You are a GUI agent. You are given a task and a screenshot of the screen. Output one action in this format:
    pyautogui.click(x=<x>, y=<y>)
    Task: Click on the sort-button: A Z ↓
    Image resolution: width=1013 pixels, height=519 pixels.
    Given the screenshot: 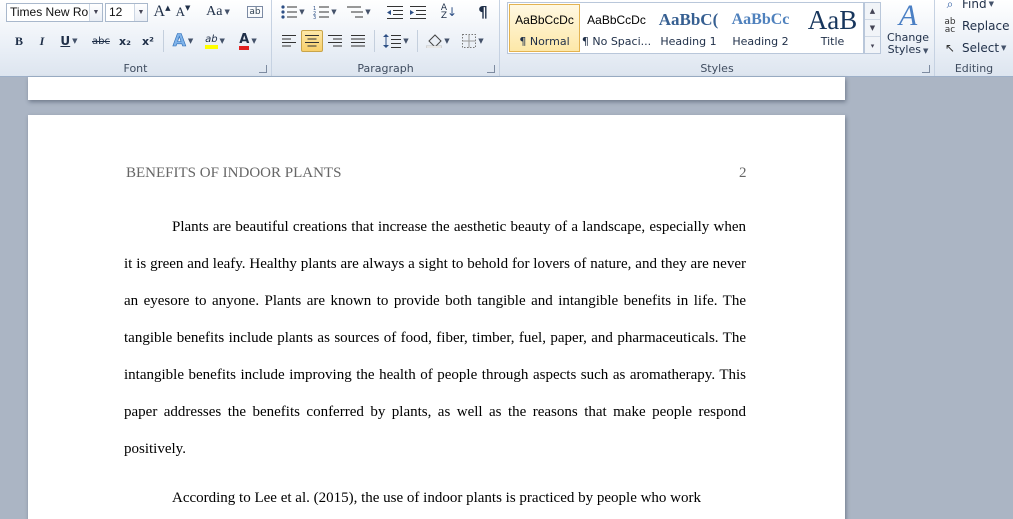 What is the action you would take?
    pyautogui.click(x=449, y=12)
    